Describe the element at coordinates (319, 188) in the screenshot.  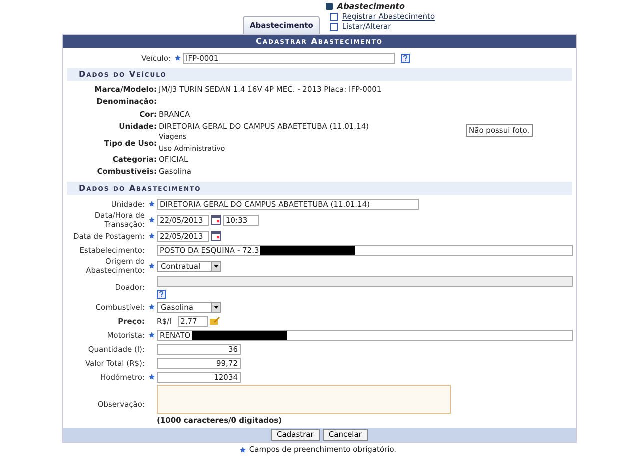
I see `section-header: Dados do Abastecimento` at that location.